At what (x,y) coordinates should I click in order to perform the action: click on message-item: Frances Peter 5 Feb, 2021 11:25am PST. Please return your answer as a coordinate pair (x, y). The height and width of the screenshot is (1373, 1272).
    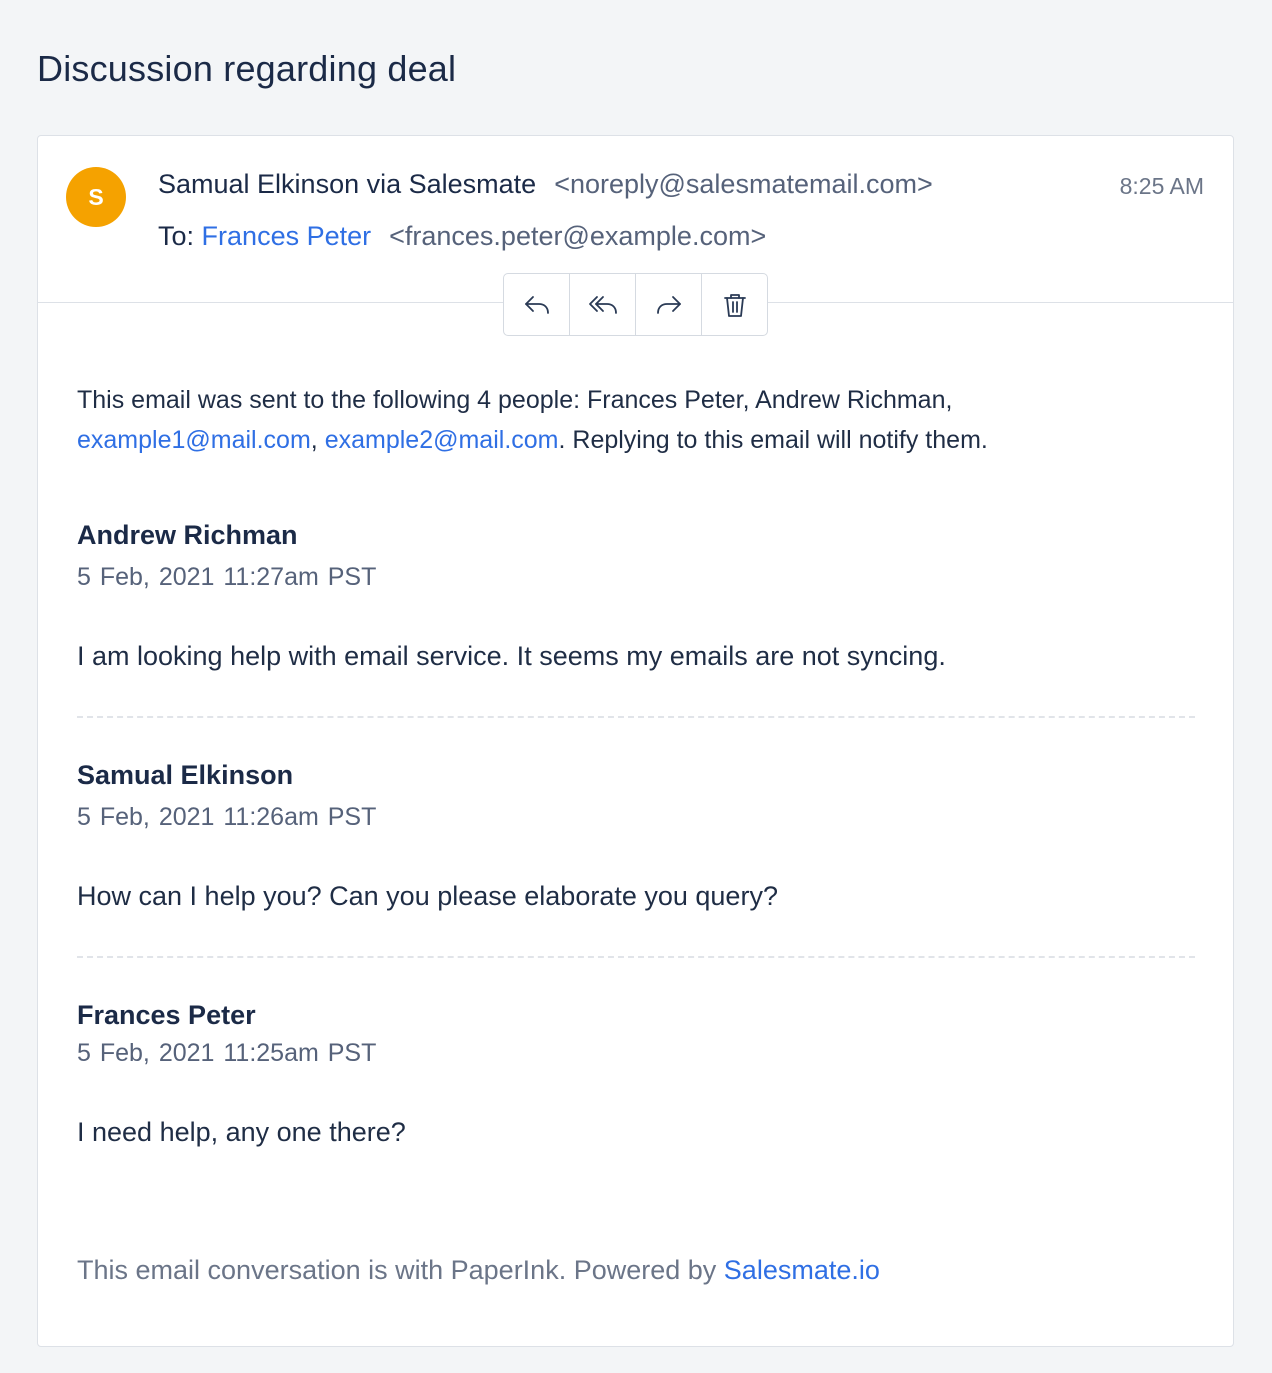
    Looking at the image, I should click on (636, 1034).